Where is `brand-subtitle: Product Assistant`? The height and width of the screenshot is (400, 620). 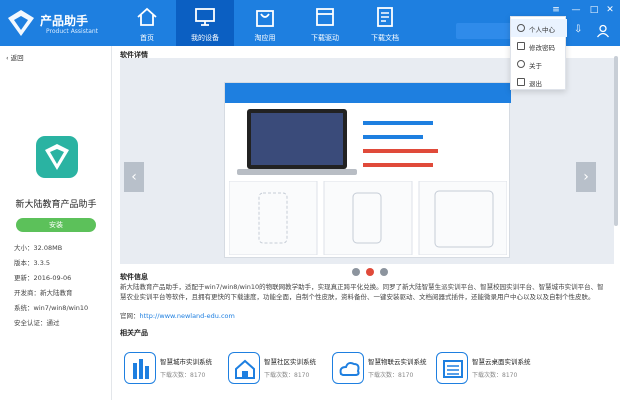
brand-subtitle: Product Assistant is located at coordinates (72, 31).